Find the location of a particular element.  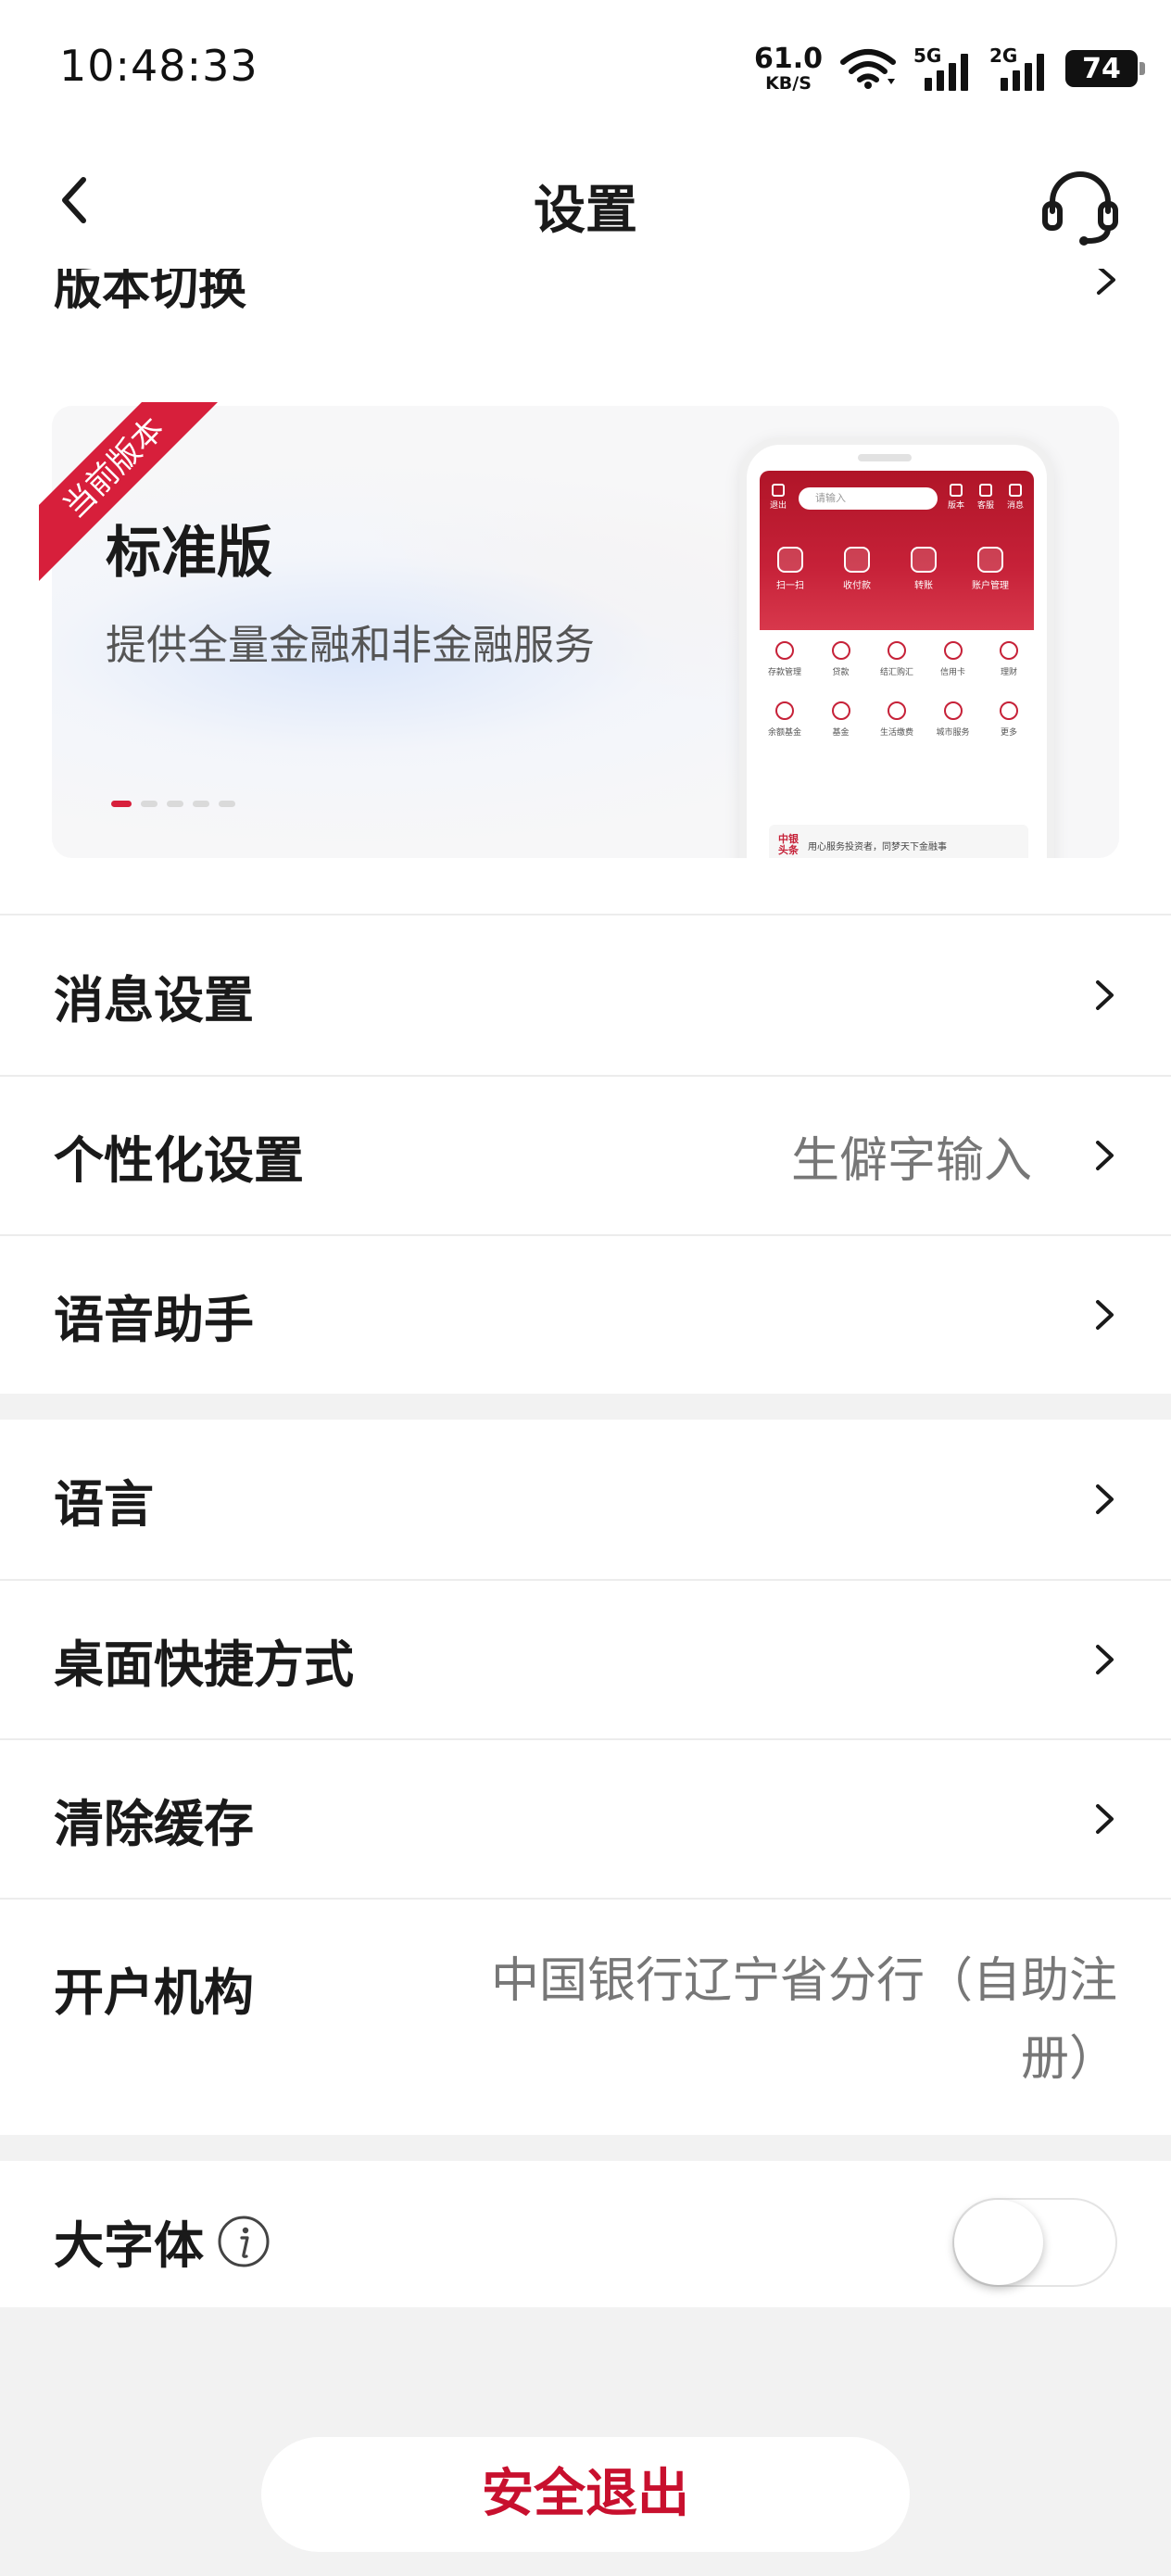

row-label: 清除缓存 is located at coordinates (154, 1823).